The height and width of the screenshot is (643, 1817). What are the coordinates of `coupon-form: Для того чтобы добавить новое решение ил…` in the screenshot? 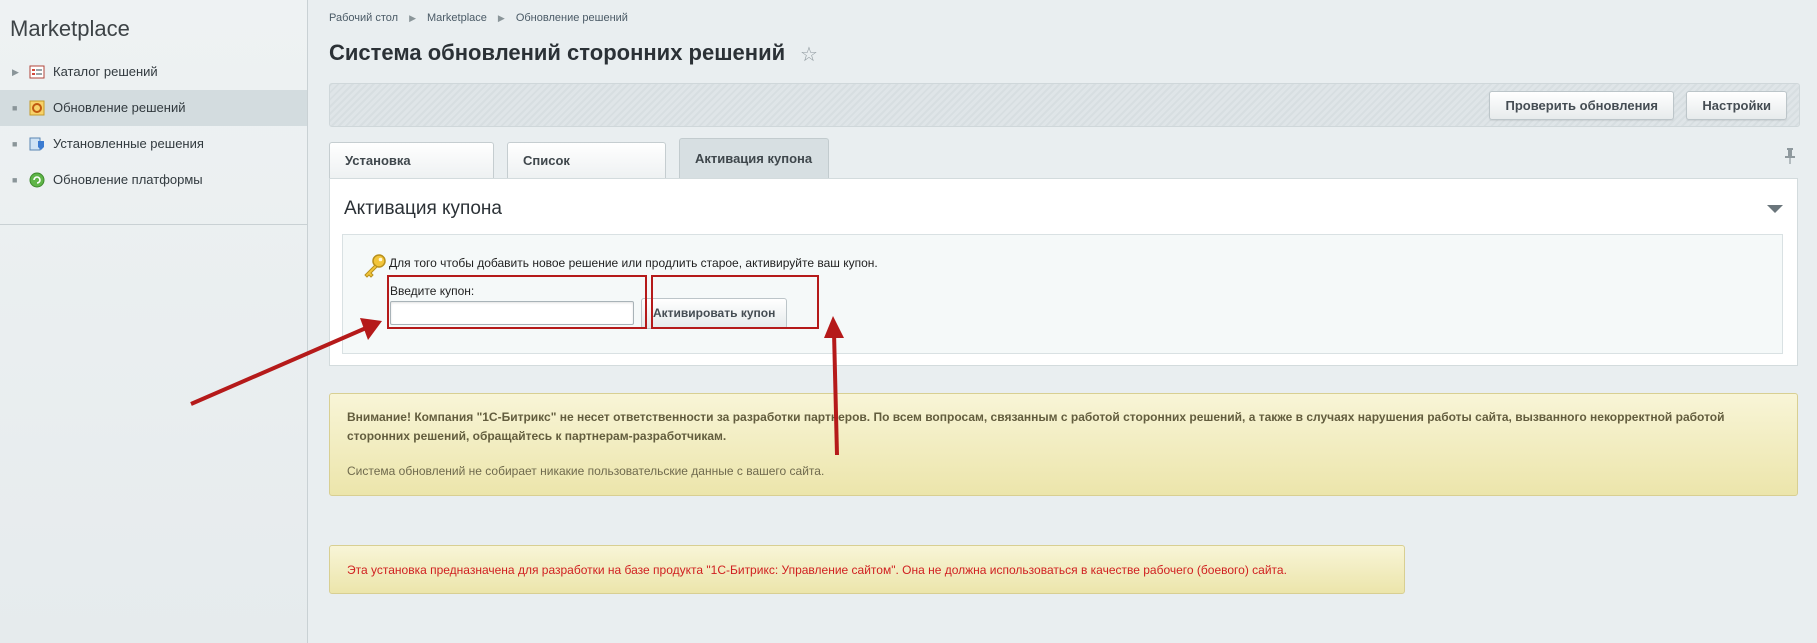 It's located at (1062, 294).